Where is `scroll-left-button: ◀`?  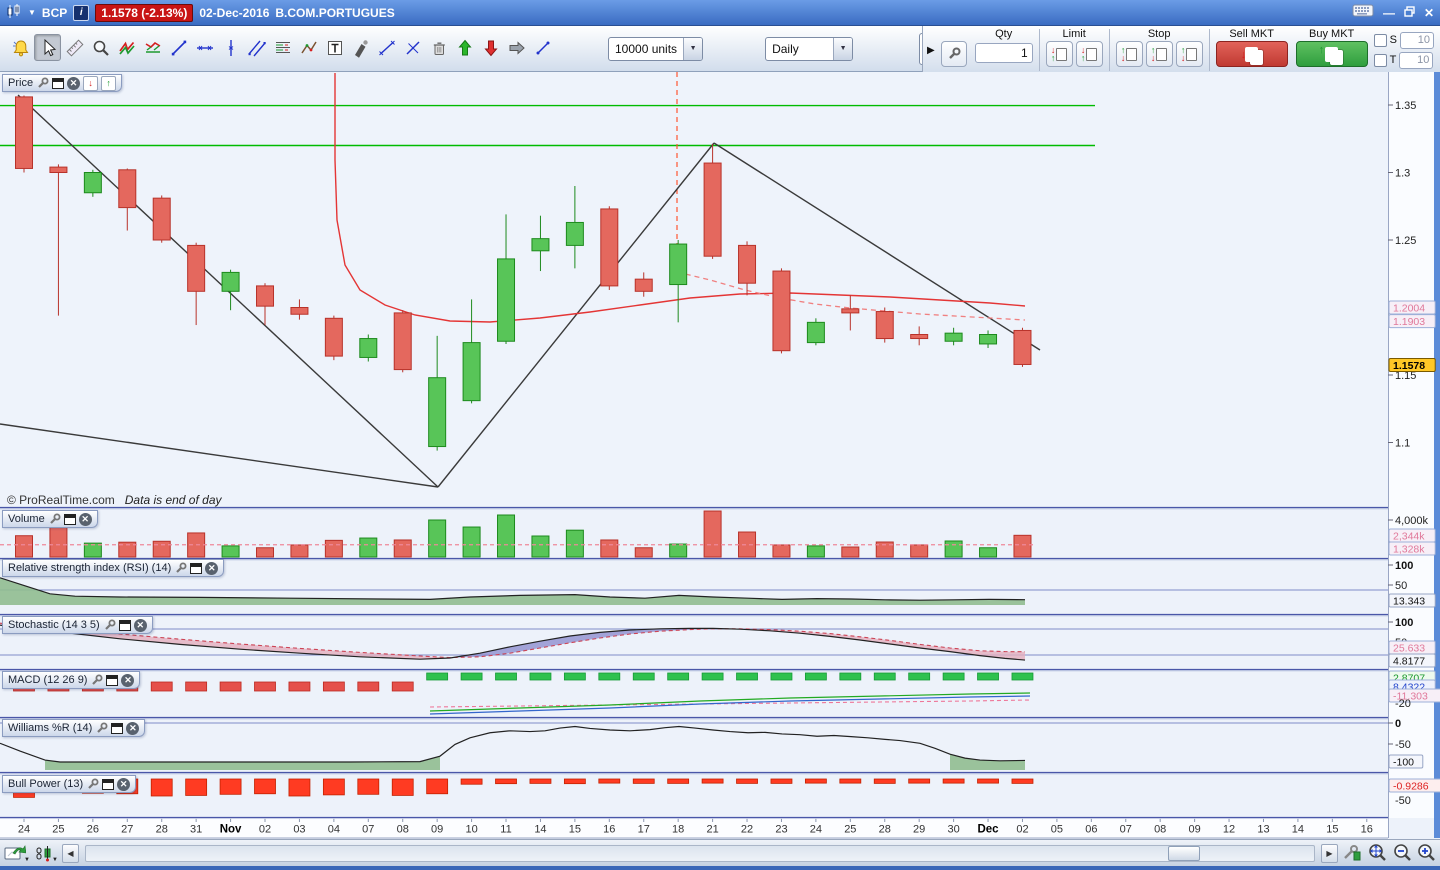
scroll-left-button: ◀ is located at coordinates (70, 853).